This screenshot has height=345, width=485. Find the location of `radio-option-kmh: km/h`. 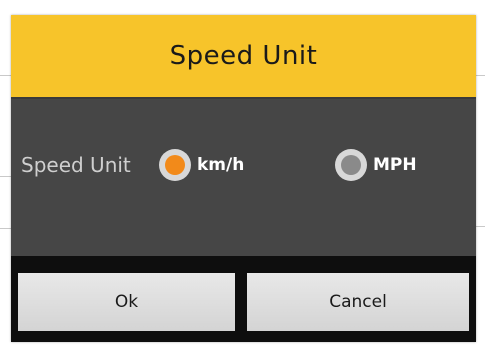

radio-option-kmh: km/h is located at coordinates (201, 165).